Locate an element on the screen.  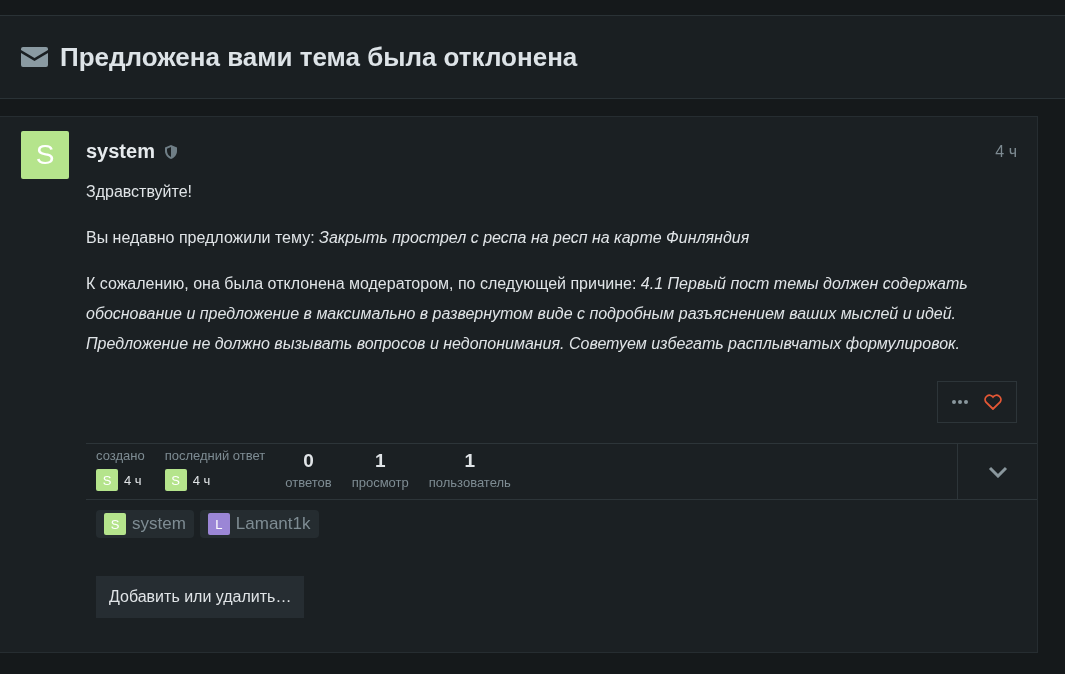
post-paragraph: Вы недавно предложили тему: Закрыть прострел с респа на респ на карте Финляндия is located at coordinates (418, 238).